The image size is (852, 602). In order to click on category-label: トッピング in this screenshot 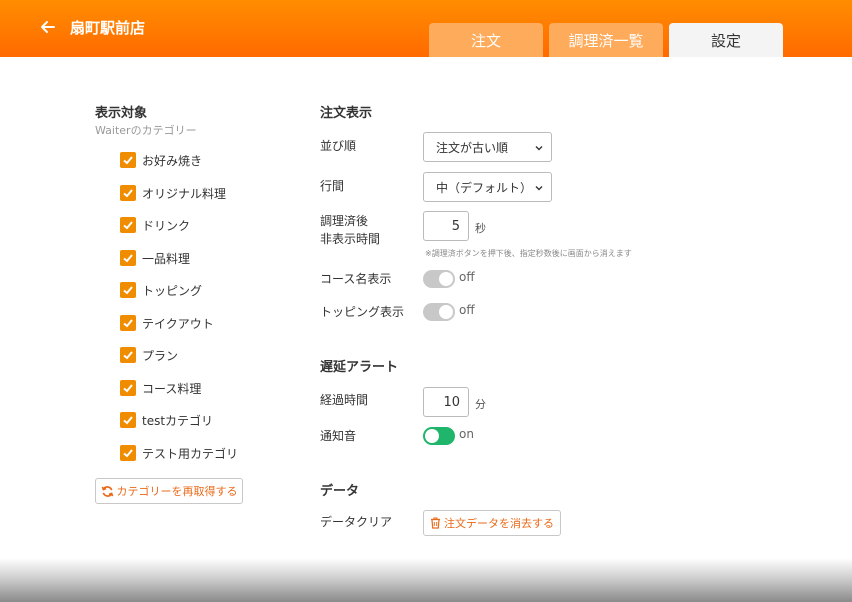, I will do `click(172, 290)`.